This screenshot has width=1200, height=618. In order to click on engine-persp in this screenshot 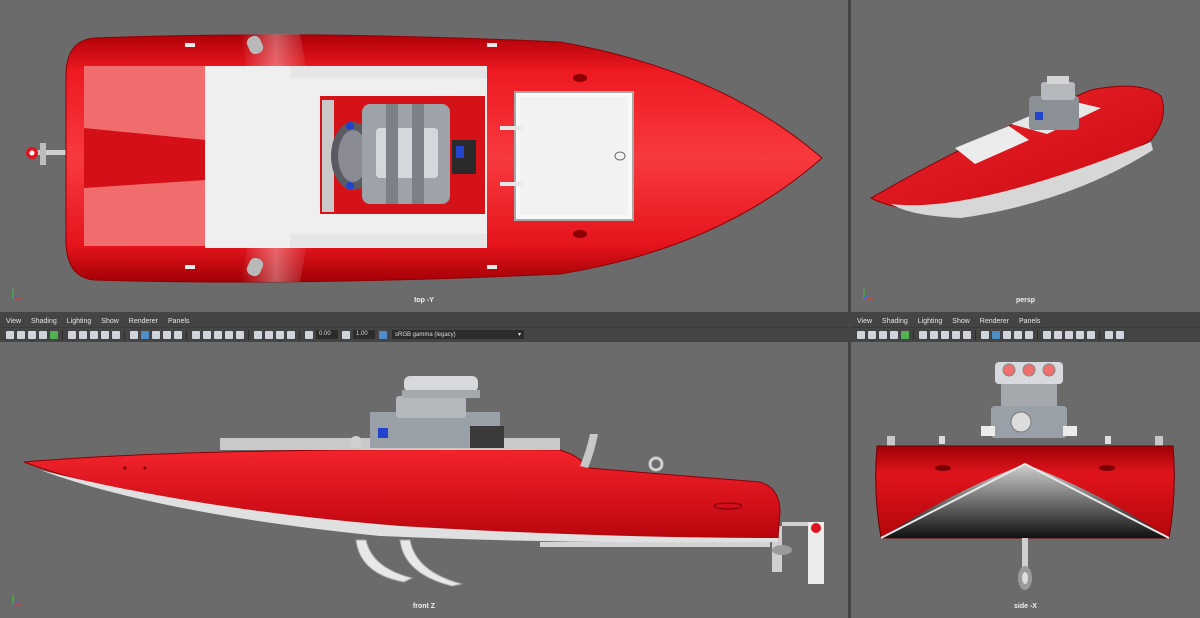, I will do `click(1054, 103)`.